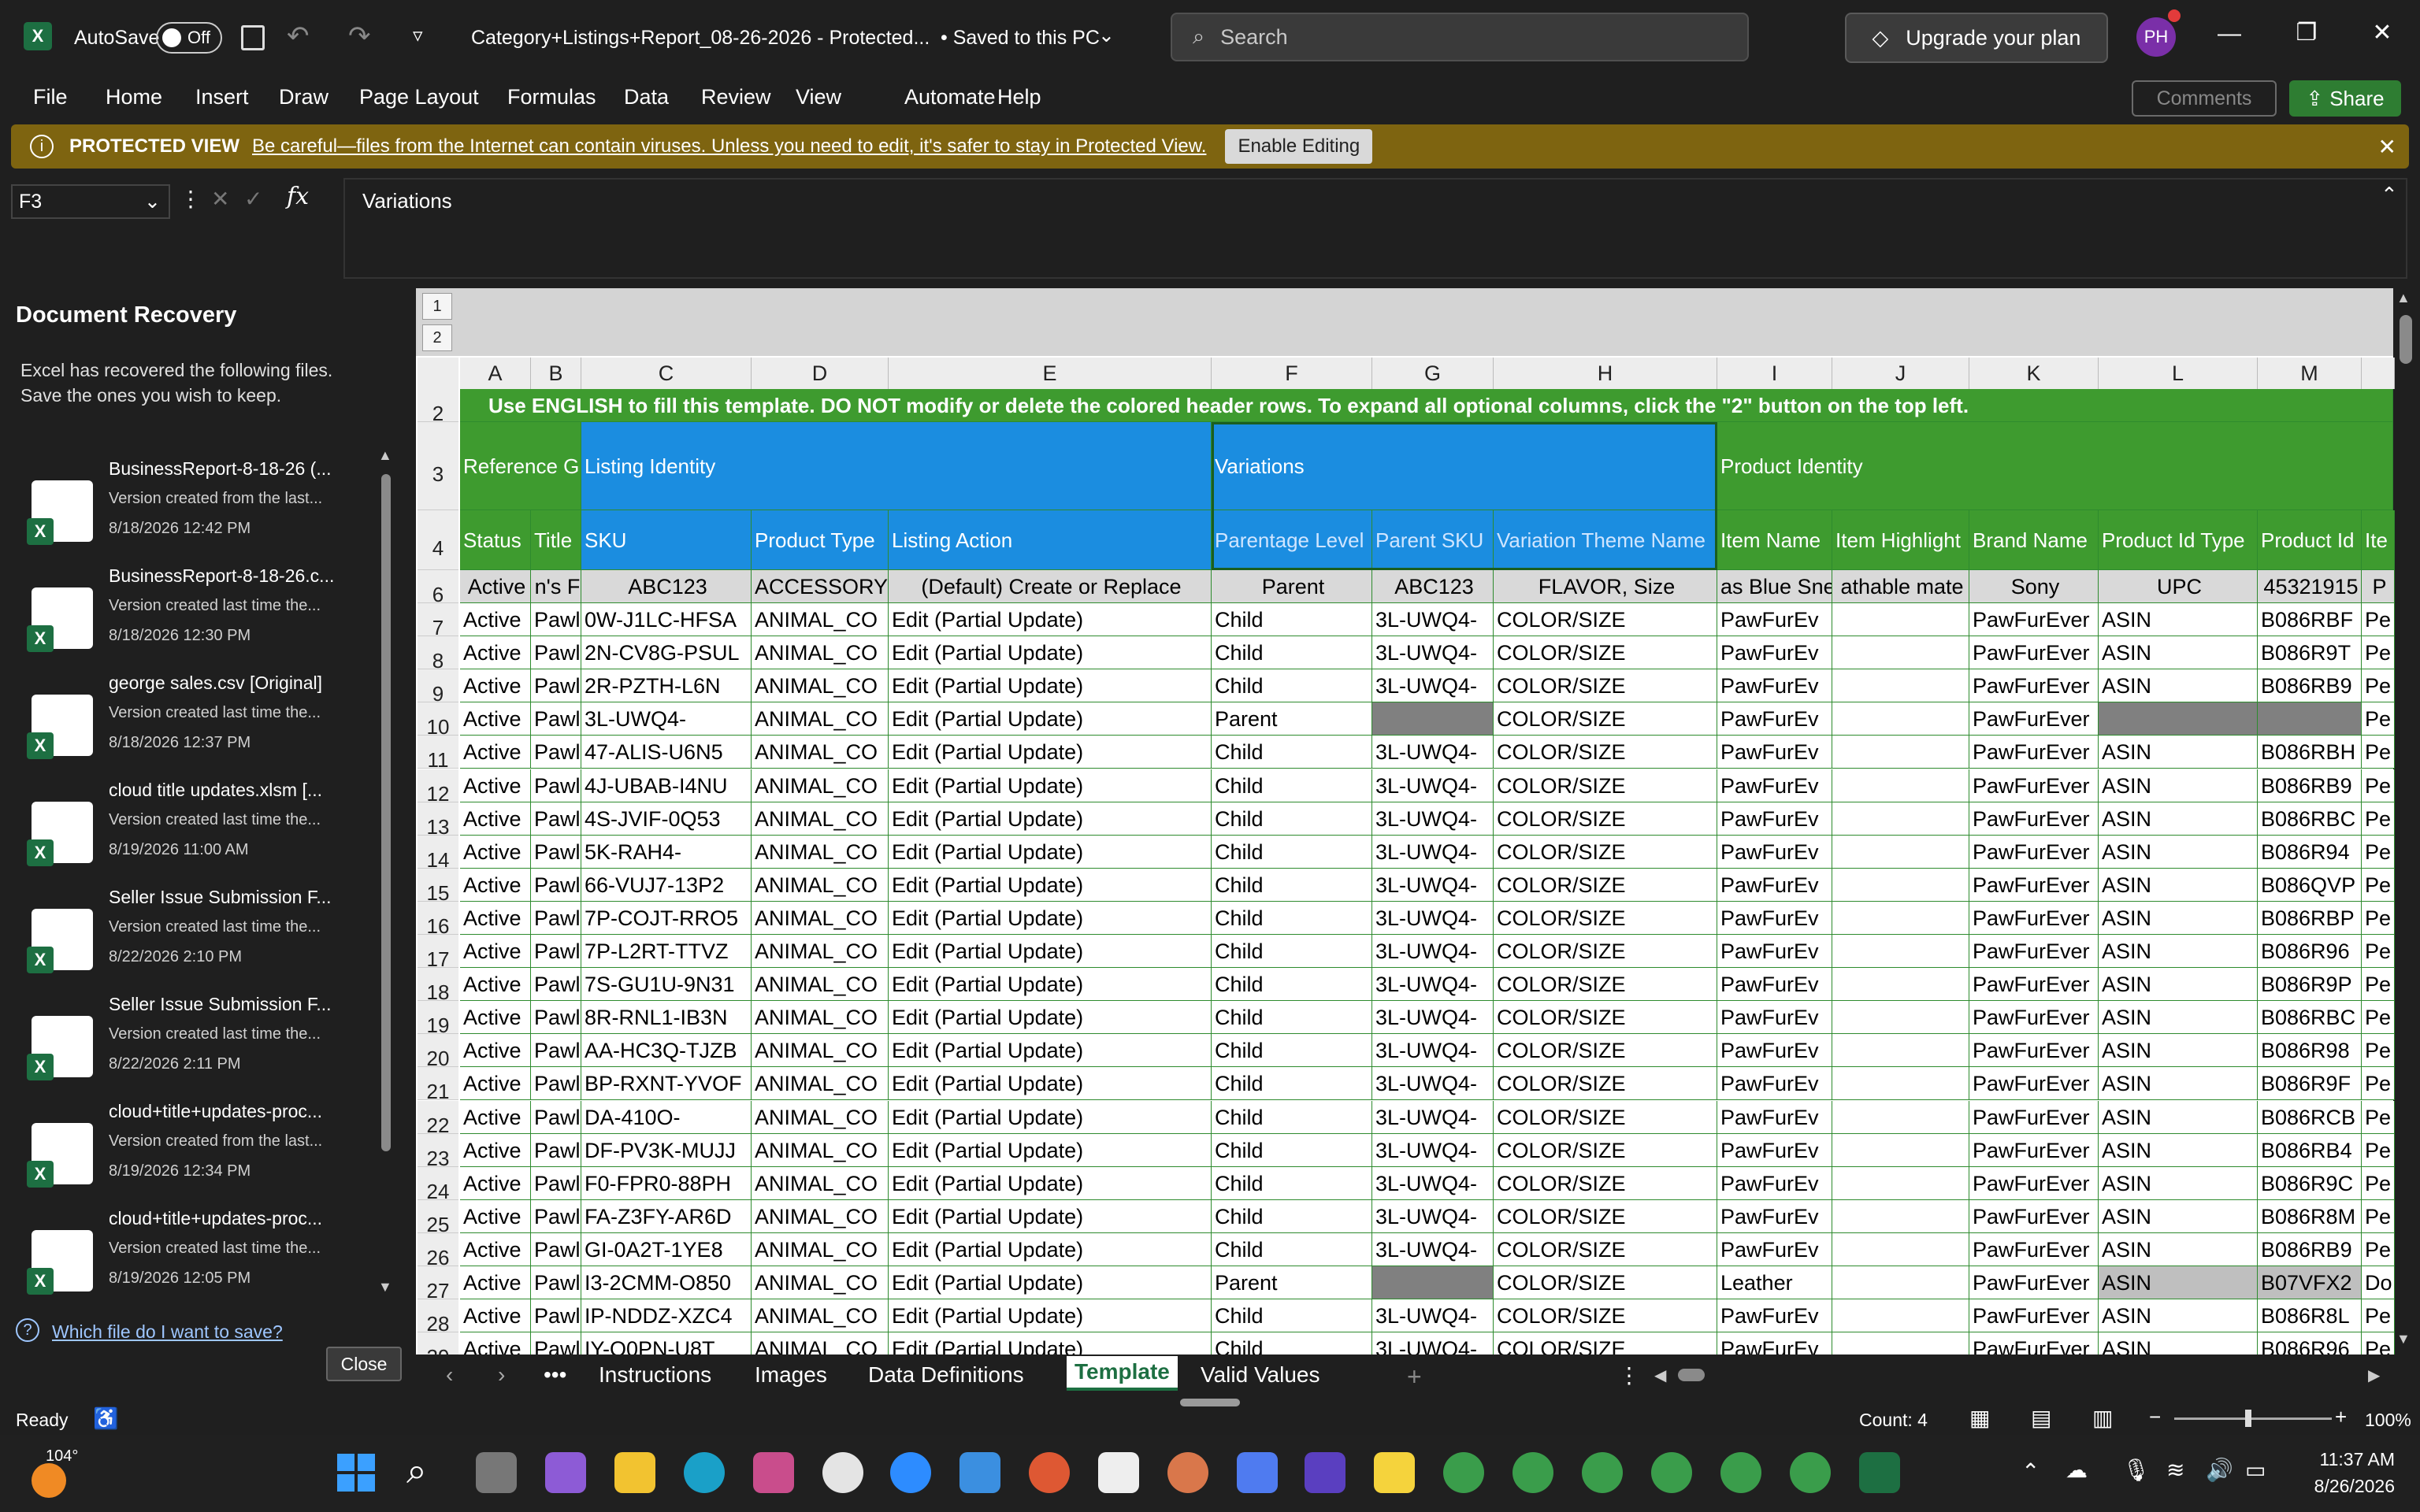  What do you see at coordinates (1660, 1375) in the screenshot?
I see `scroll-left-icon: ◀` at bounding box center [1660, 1375].